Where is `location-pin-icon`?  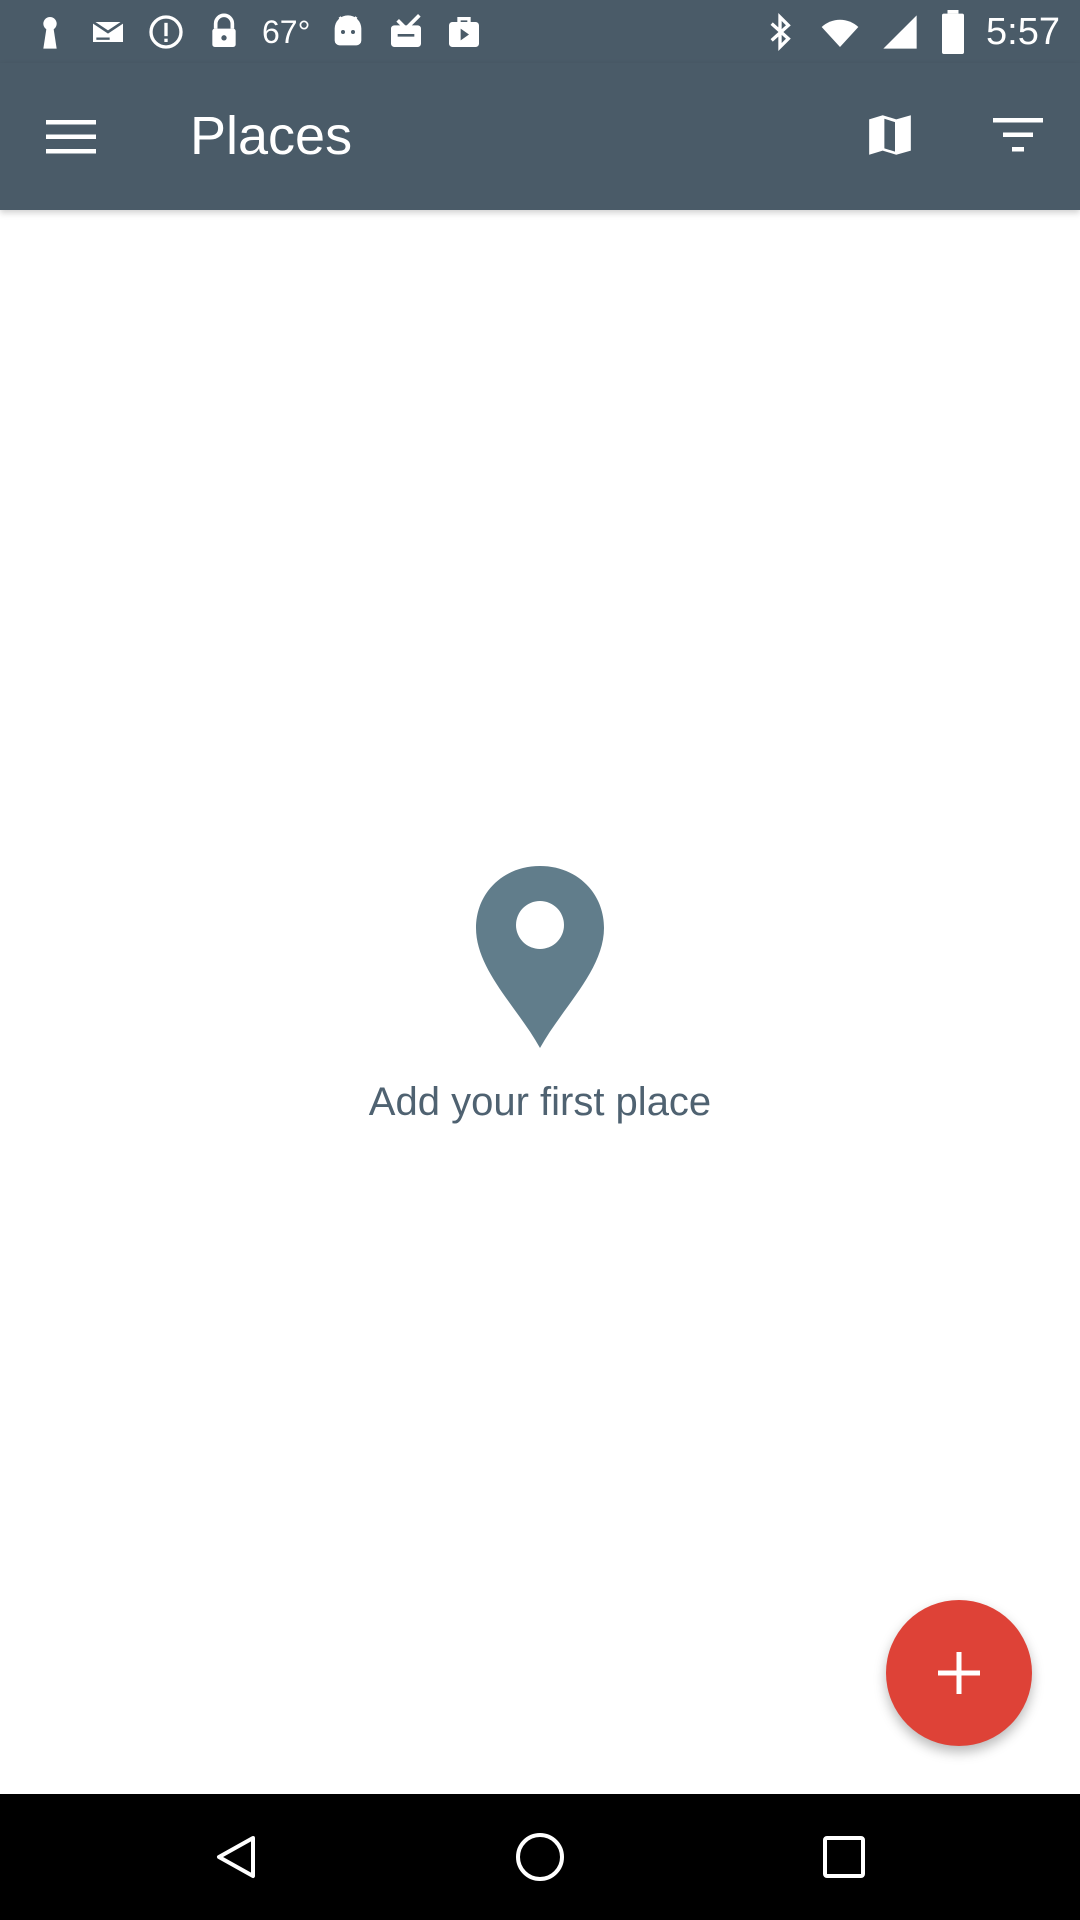 location-pin-icon is located at coordinates (540, 957).